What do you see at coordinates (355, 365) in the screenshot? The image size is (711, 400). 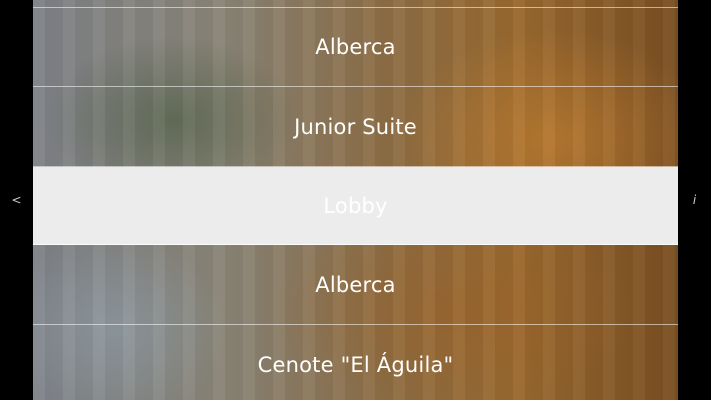 I see `list-item-label: Cenote "El Águila"` at bounding box center [355, 365].